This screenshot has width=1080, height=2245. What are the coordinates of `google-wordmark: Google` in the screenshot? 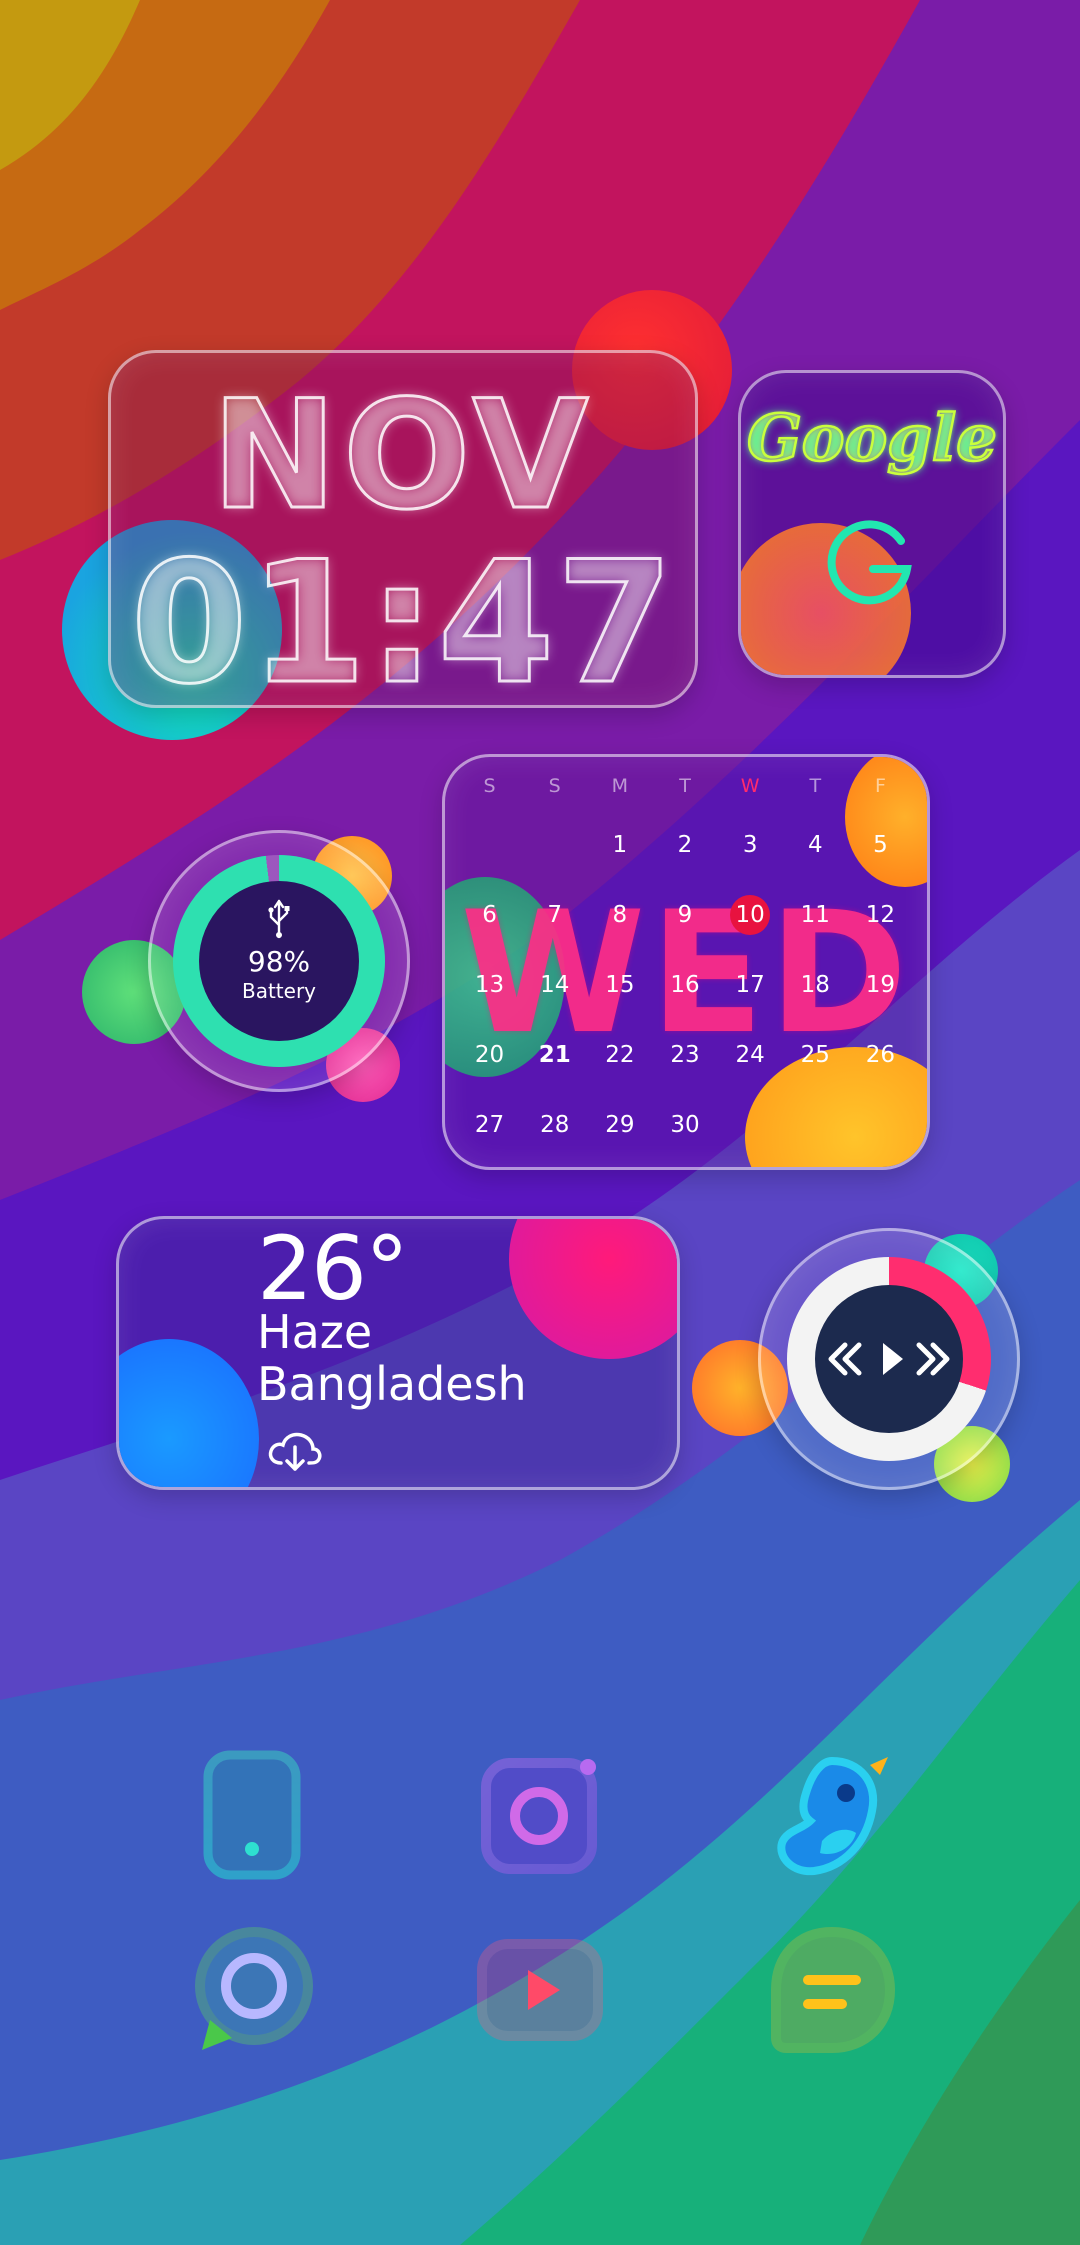 It's located at (872, 439).